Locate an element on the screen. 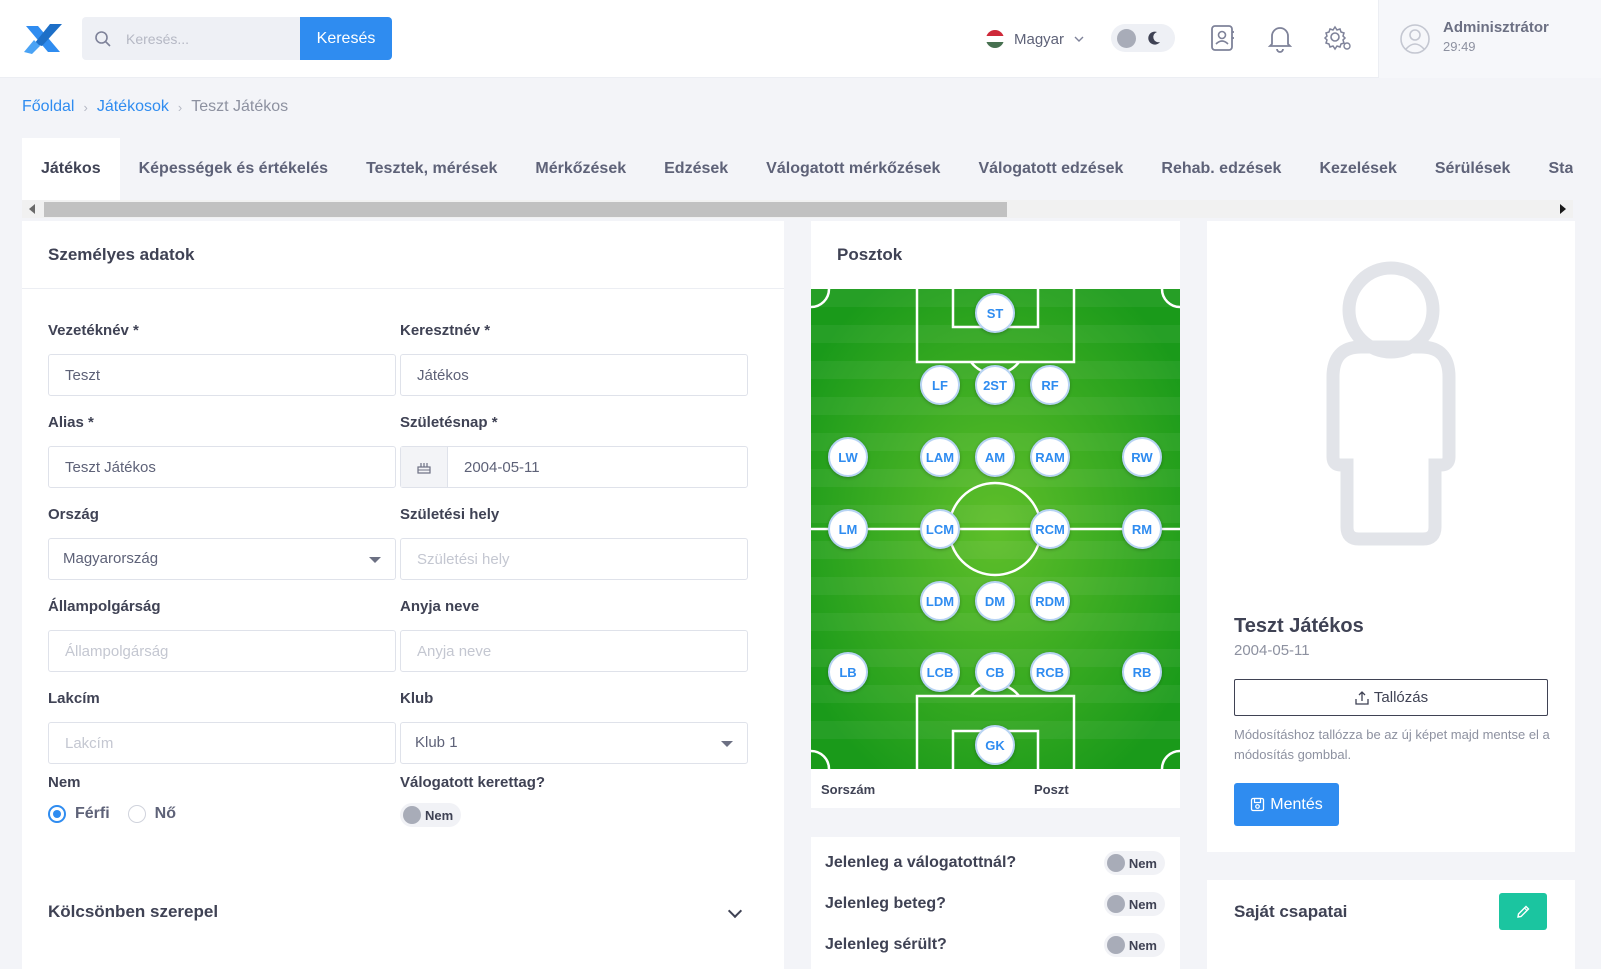 Image resolution: width=1601 pixels, height=969 pixels. tab-player: Játékos is located at coordinates (71, 169).